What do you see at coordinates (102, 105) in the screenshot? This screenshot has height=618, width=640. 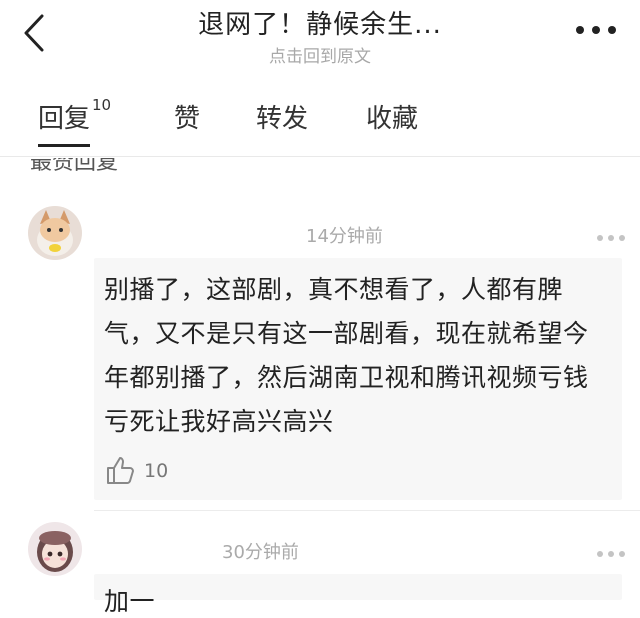 I see `tab-replies-count: 10` at bounding box center [102, 105].